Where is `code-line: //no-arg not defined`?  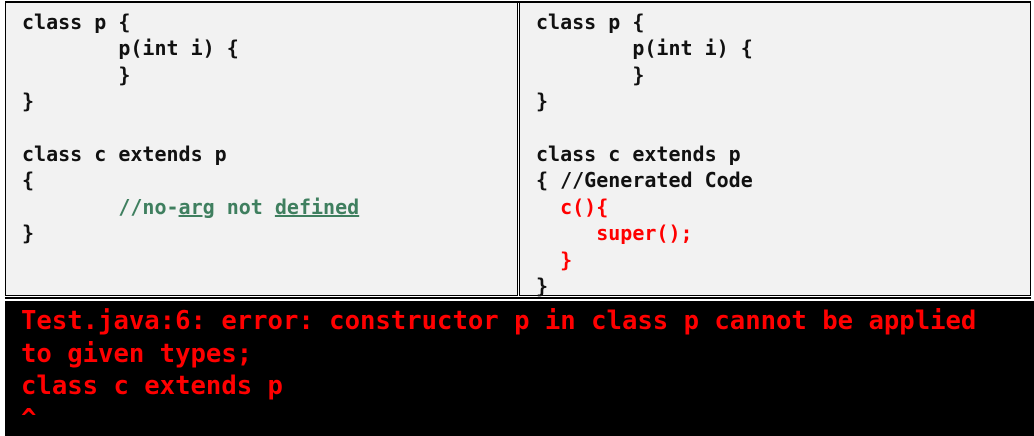 code-line: //no-arg not defined is located at coordinates (190, 207).